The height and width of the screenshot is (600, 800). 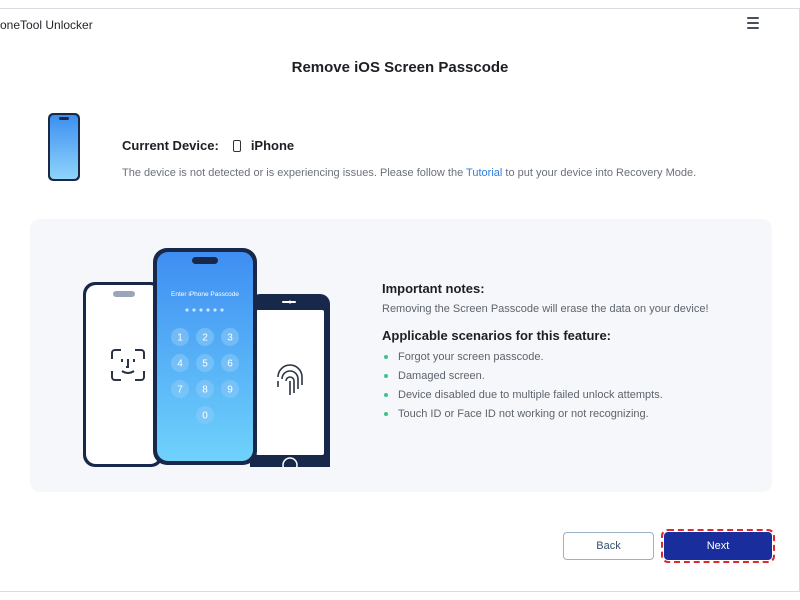 What do you see at coordinates (230, 364) in the screenshot?
I see `keypad-key-label: 6` at bounding box center [230, 364].